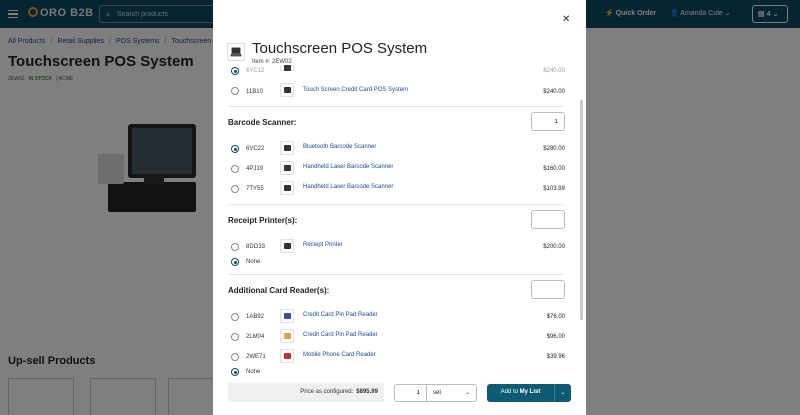 The height and width of the screenshot is (415, 800). I want to click on add-to-list-button: Add to My List, so click(520, 393).